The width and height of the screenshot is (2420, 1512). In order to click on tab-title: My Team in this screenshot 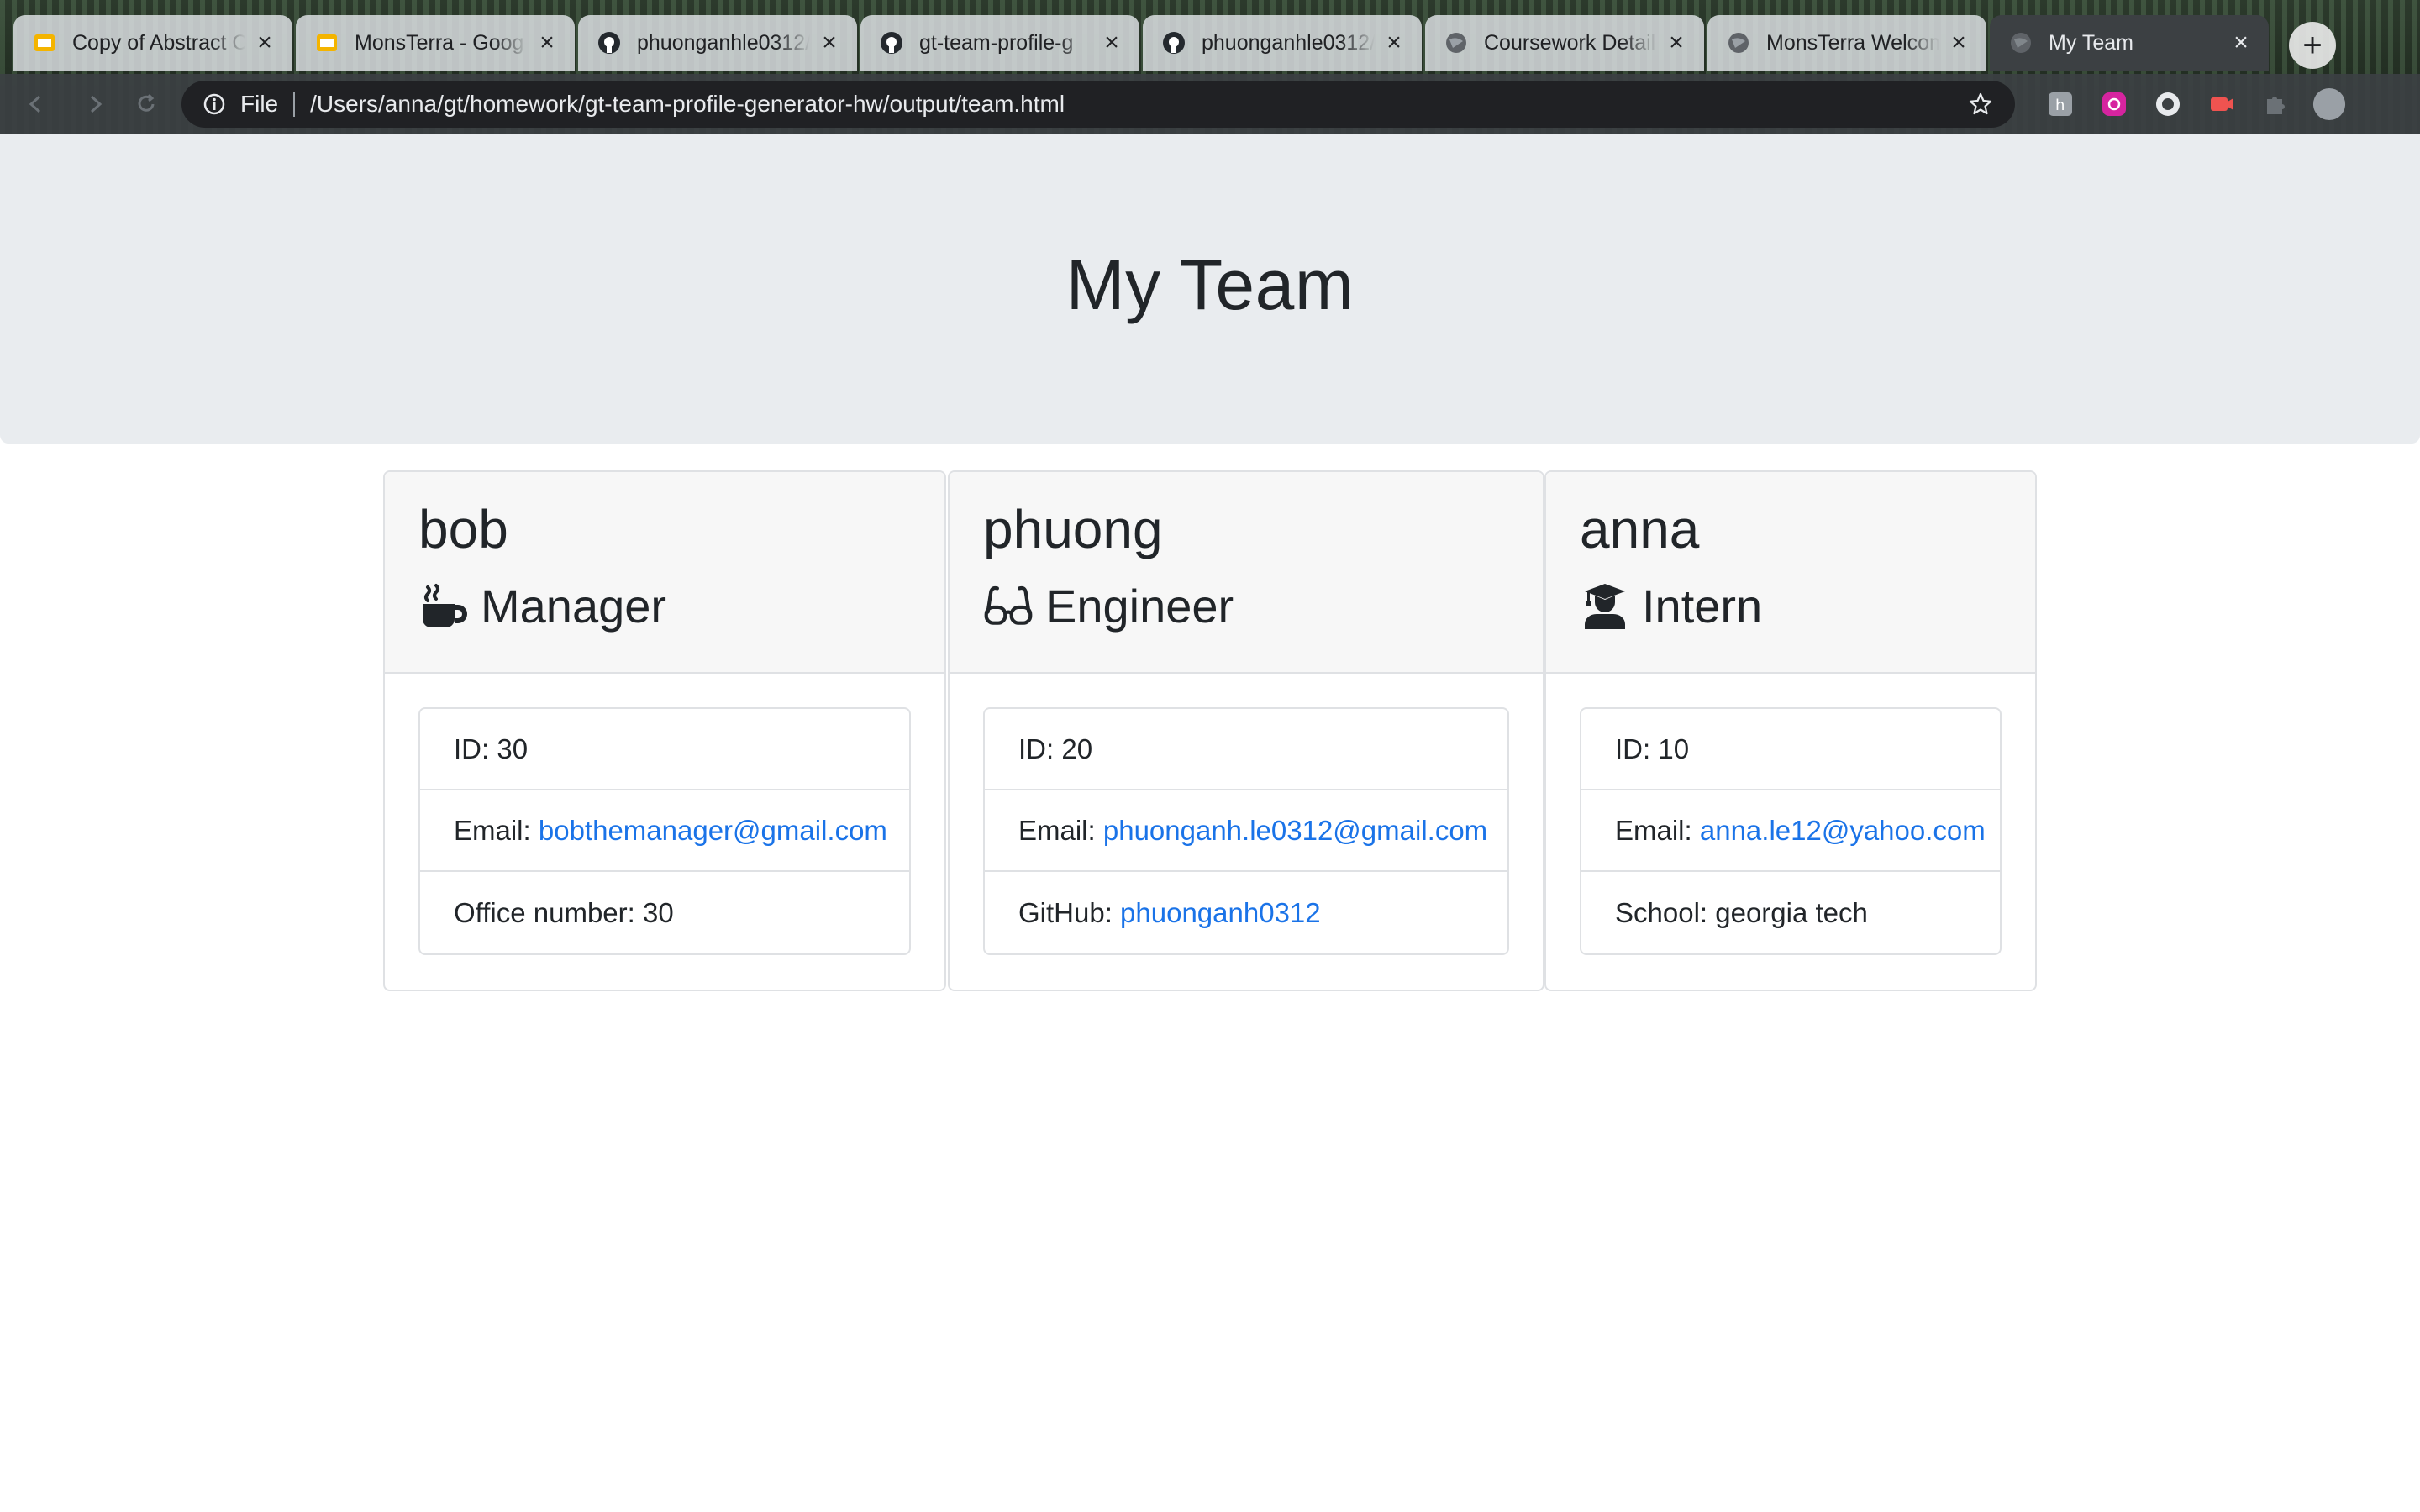, I will do `click(2091, 42)`.